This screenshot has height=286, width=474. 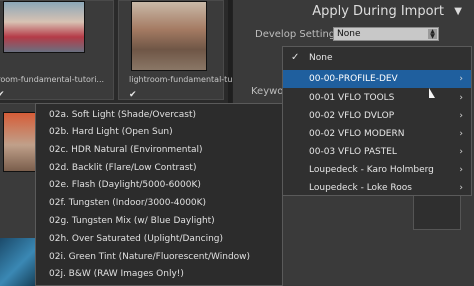 What do you see at coordinates (159, 221) in the screenshot?
I see `submenu-item: 02g. Tungsten Mix (w/ Blue Daylight)` at bounding box center [159, 221].